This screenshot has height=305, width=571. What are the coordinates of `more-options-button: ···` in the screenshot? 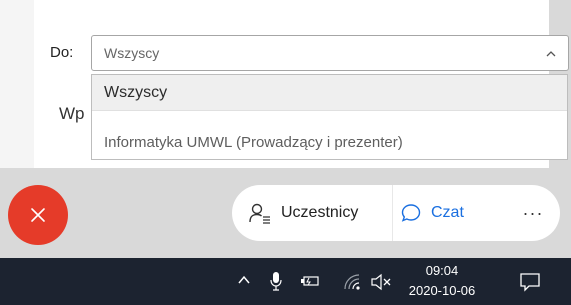 It's located at (533, 213).